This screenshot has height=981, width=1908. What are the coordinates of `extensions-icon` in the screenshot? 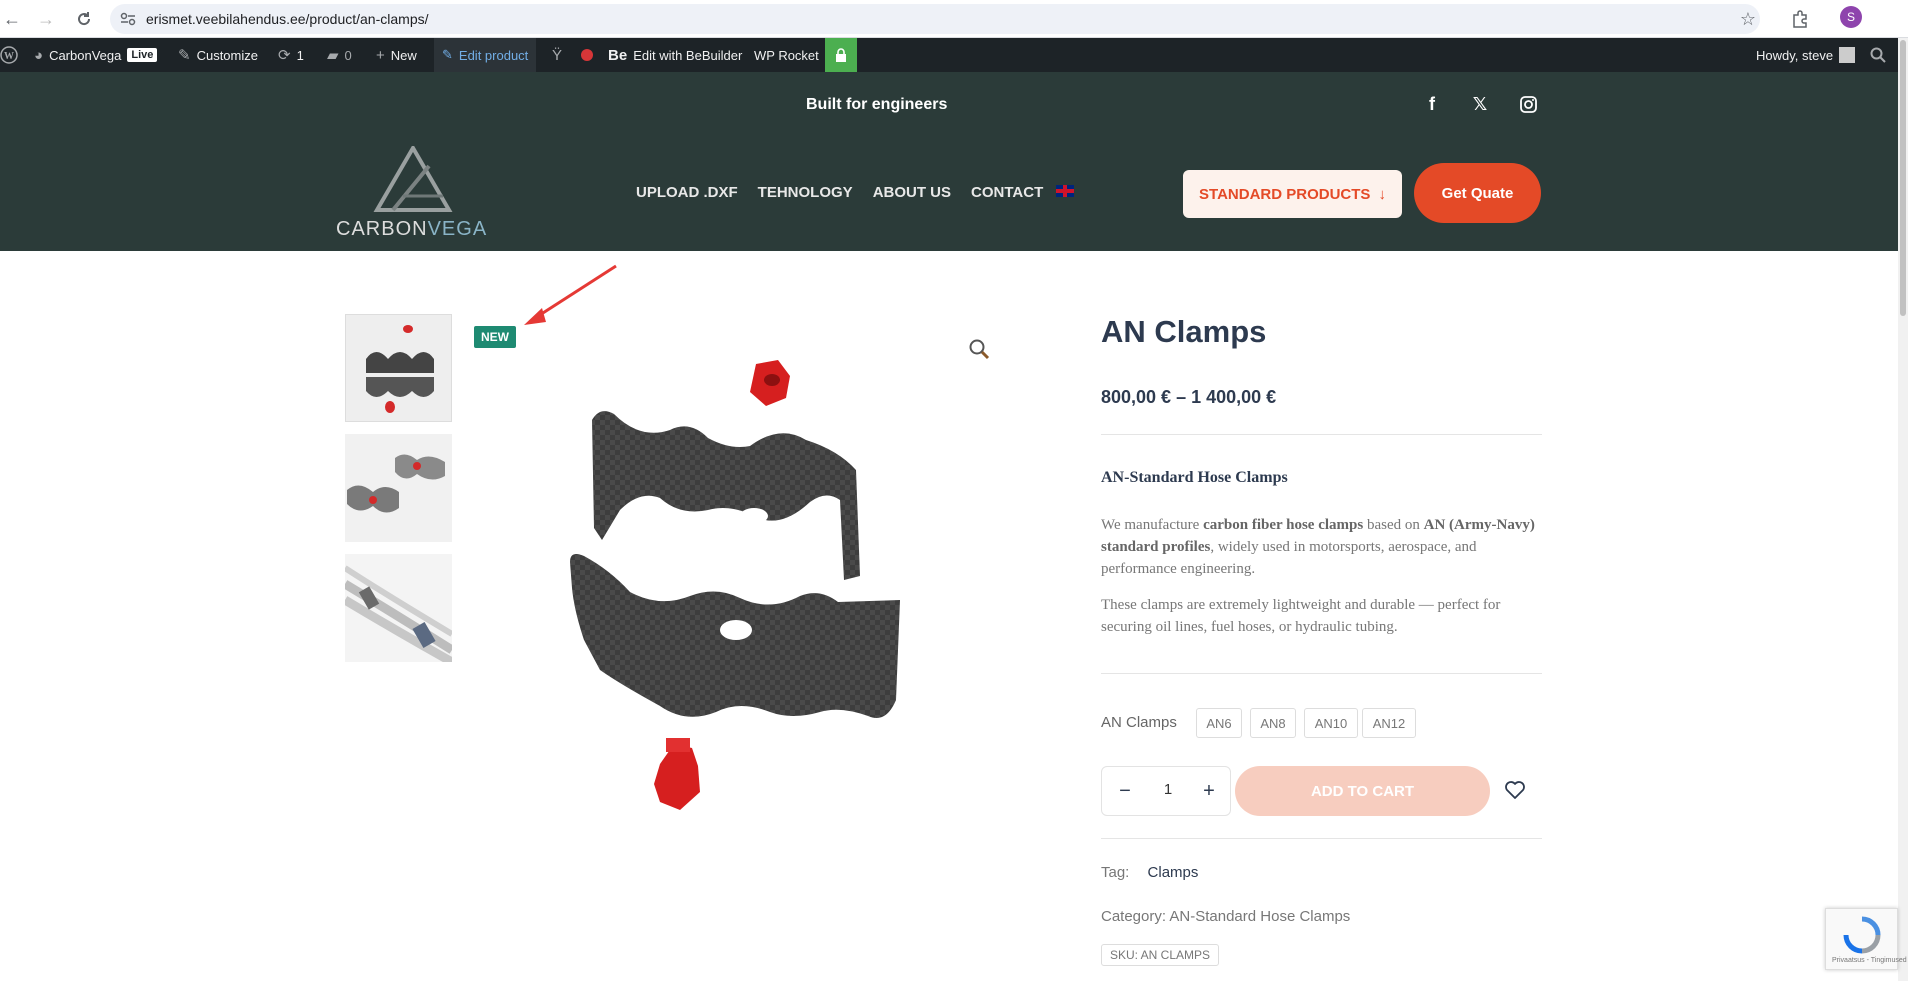 It's located at (1800, 19).